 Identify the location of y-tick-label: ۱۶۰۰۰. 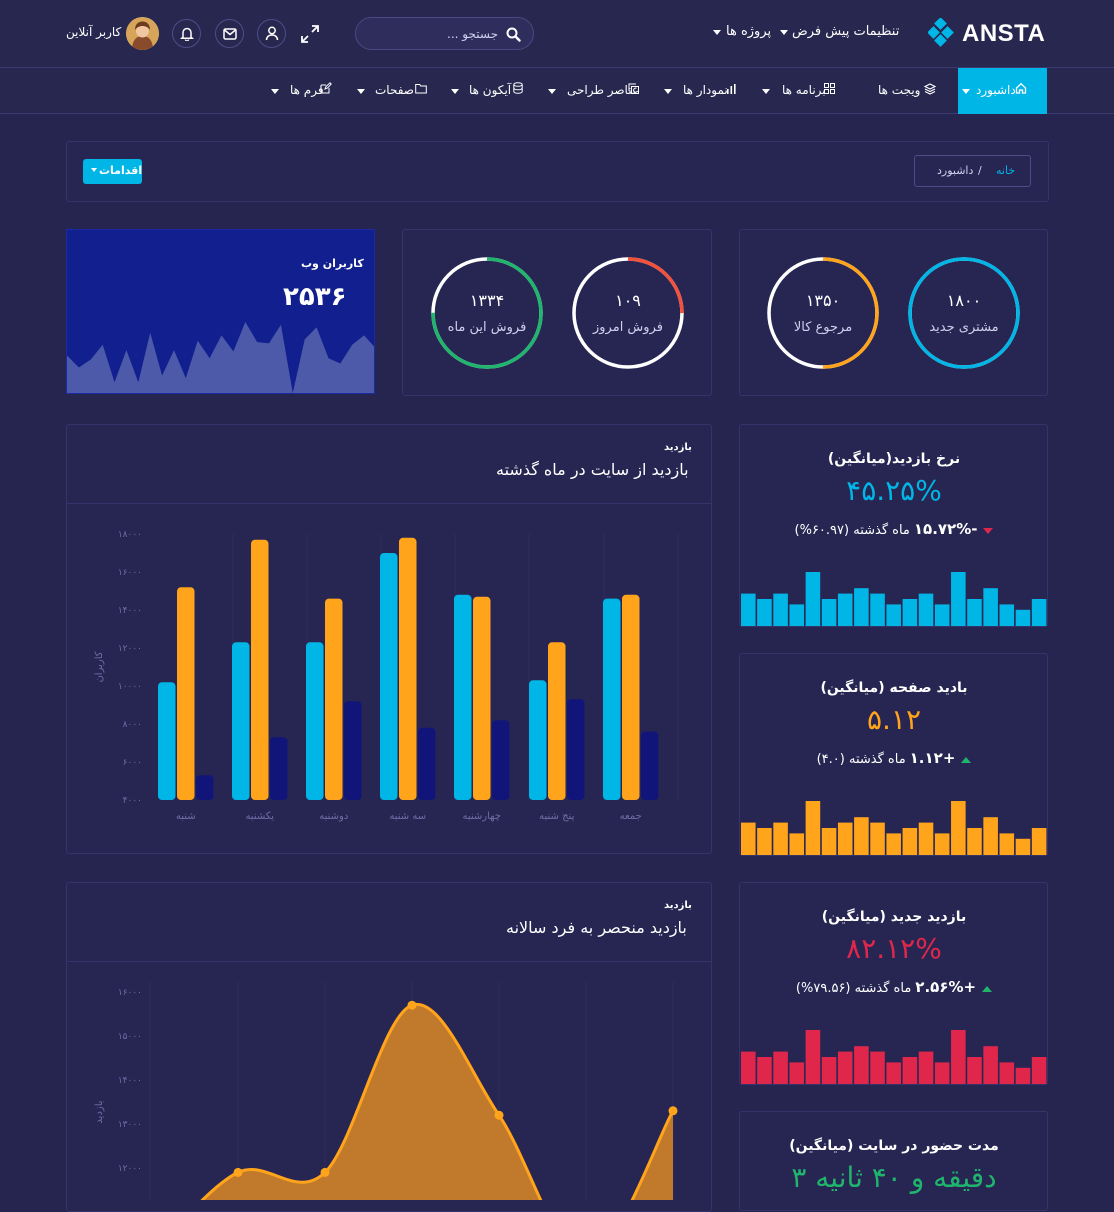
(130, 573).